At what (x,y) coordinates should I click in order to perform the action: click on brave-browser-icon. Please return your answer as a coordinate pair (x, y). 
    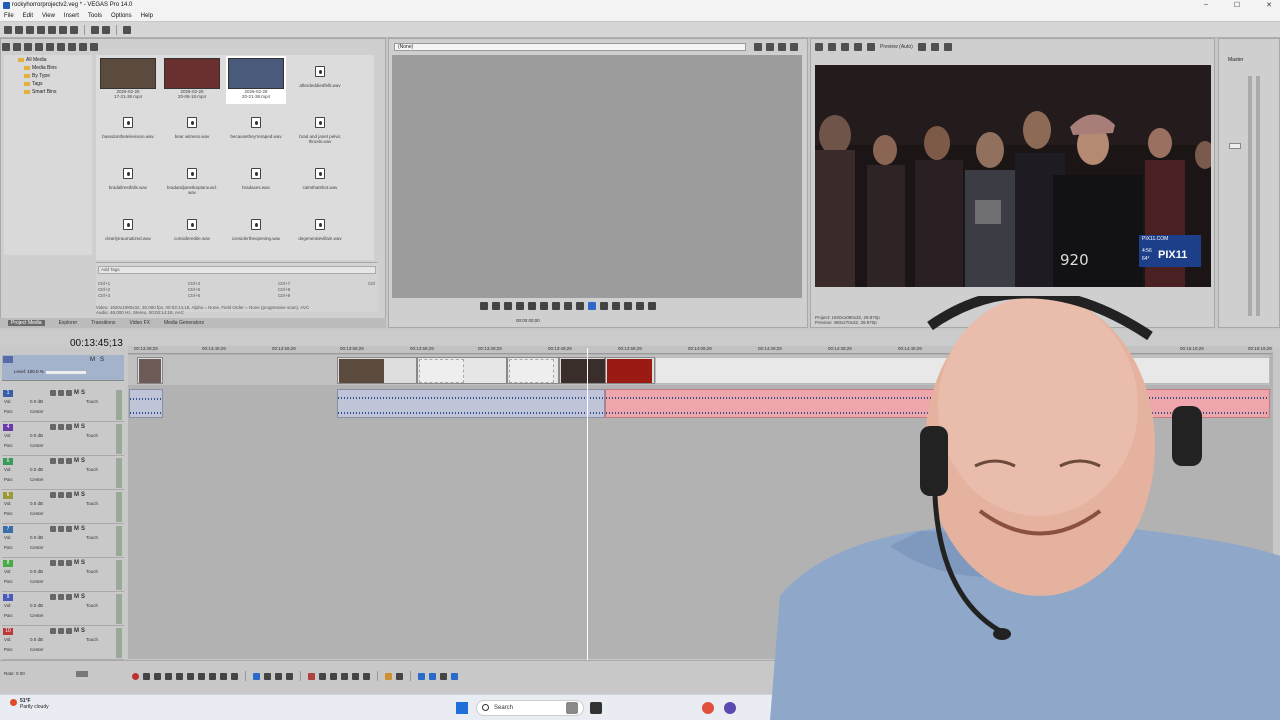
    Looking at the image, I should click on (708, 708).